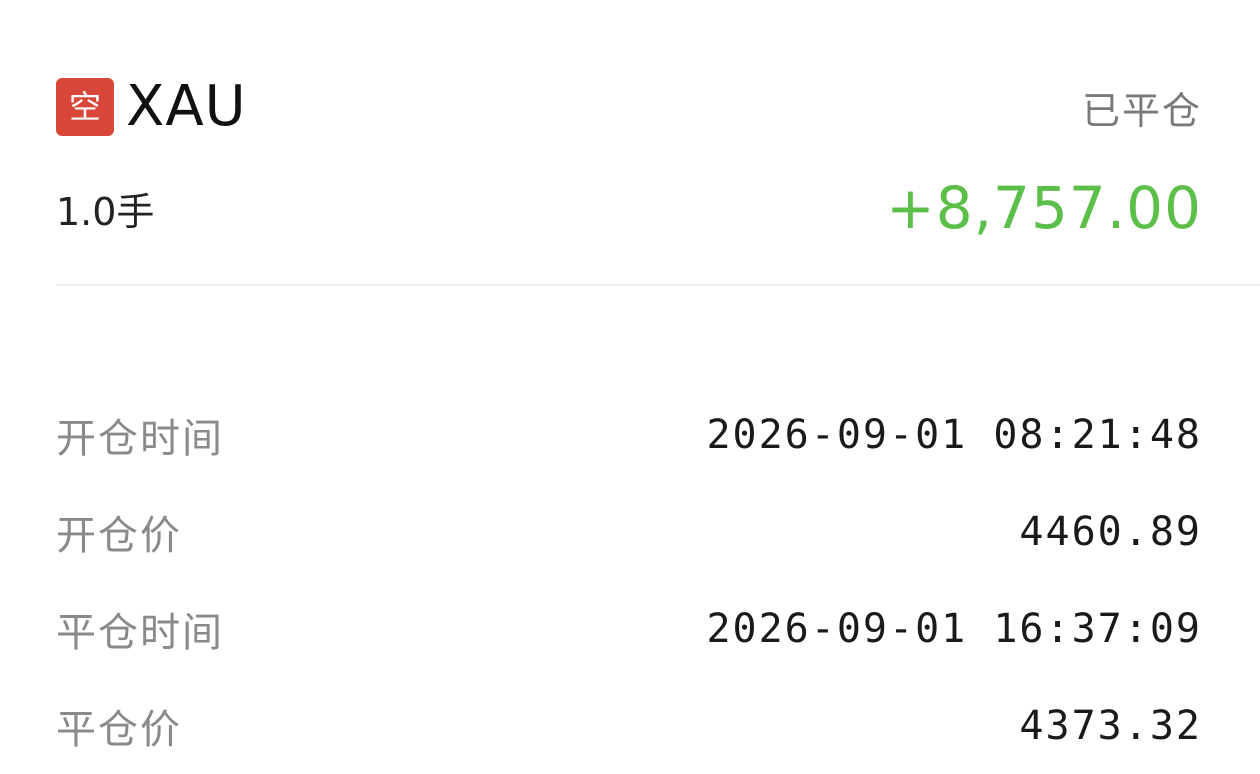  What do you see at coordinates (658, 285) in the screenshot?
I see `divider` at bounding box center [658, 285].